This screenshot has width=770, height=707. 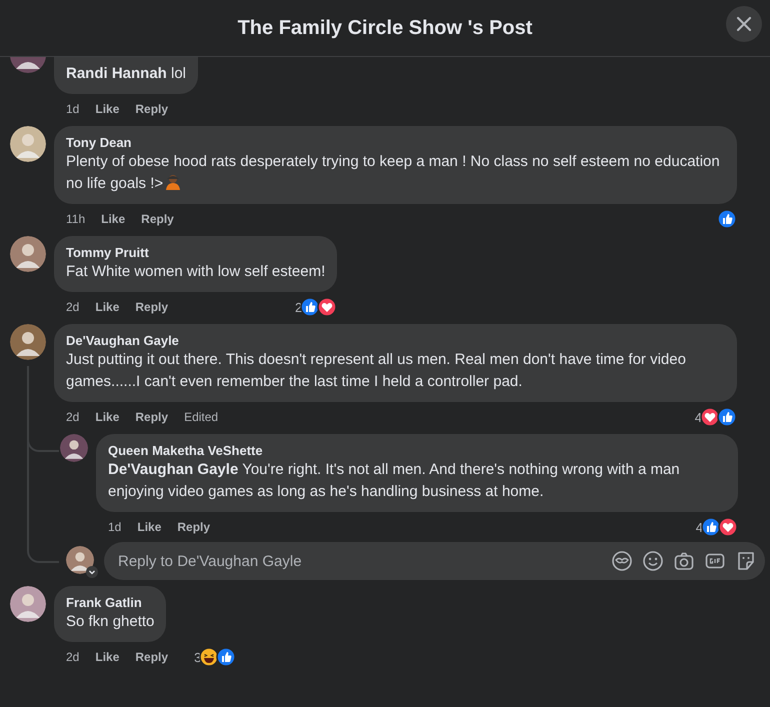 What do you see at coordinates (393, 172) in the screenshot?
I see `comment-text: Plenty of obese hood rats desperately trying to keep a man ! No class no self esteem no education no life goals !>` at bounding box center [393, 172].